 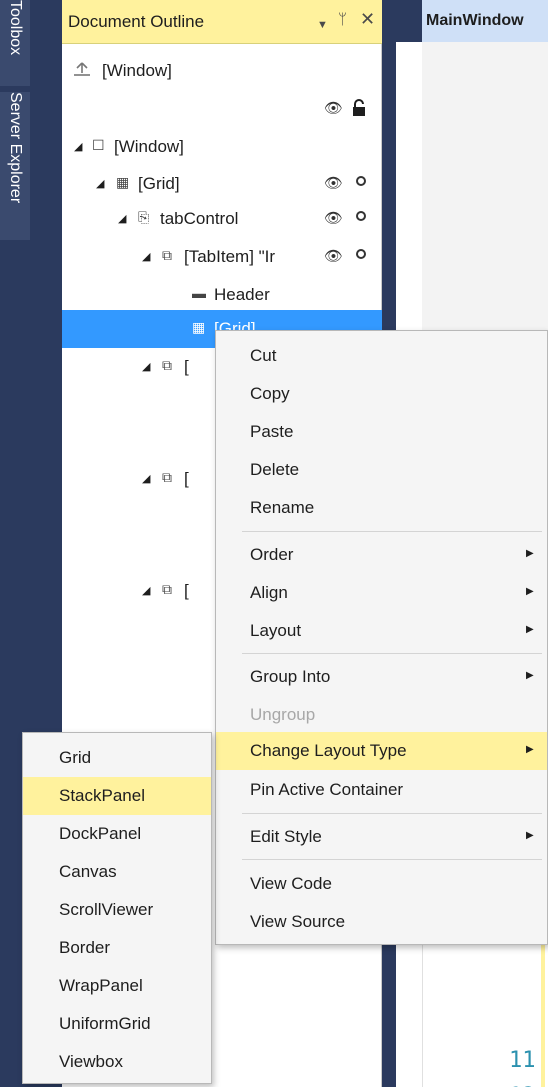 I want to click on submenu-item-border: Border, so click(x=117, y=948).